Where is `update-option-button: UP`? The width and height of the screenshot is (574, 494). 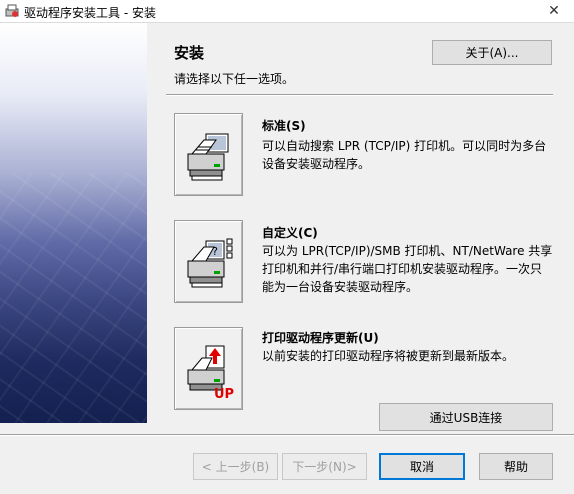 update-option-button: UP is located at coordinates (208, 368).